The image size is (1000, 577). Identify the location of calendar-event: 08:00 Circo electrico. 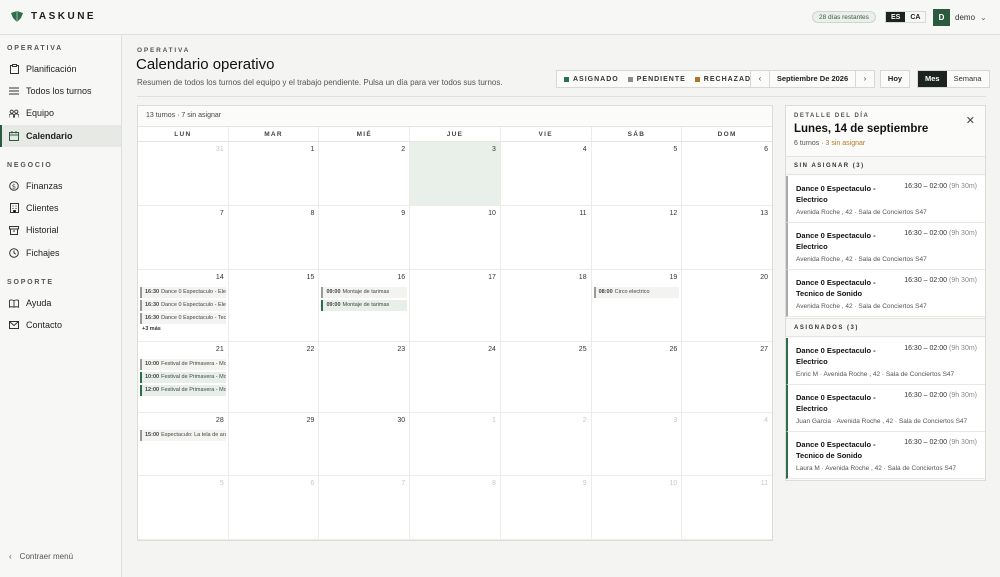
(636, 292).